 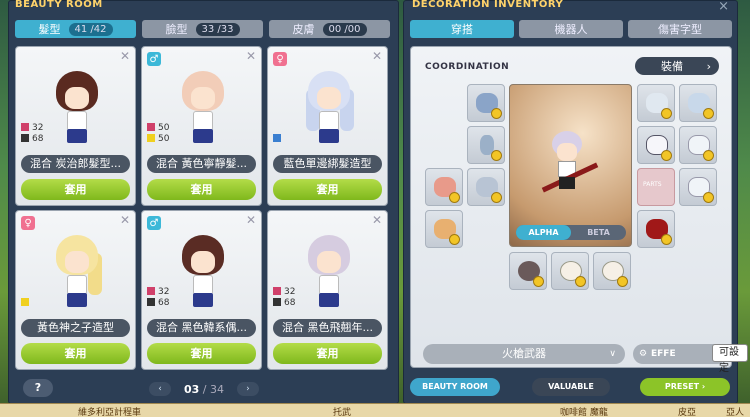 I want to click on parts-label: PARTS, so click(x=652, y=184).